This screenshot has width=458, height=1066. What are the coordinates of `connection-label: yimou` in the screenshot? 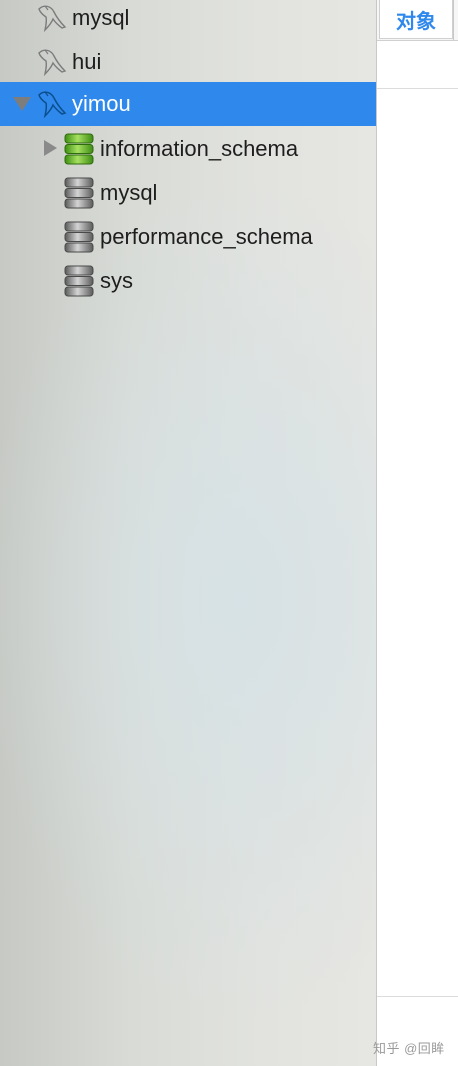 It's located at (101, 103).